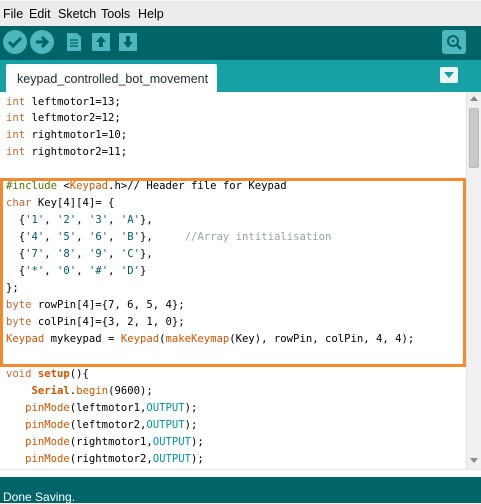  I want to click on code-token: };, so click(12, 288).